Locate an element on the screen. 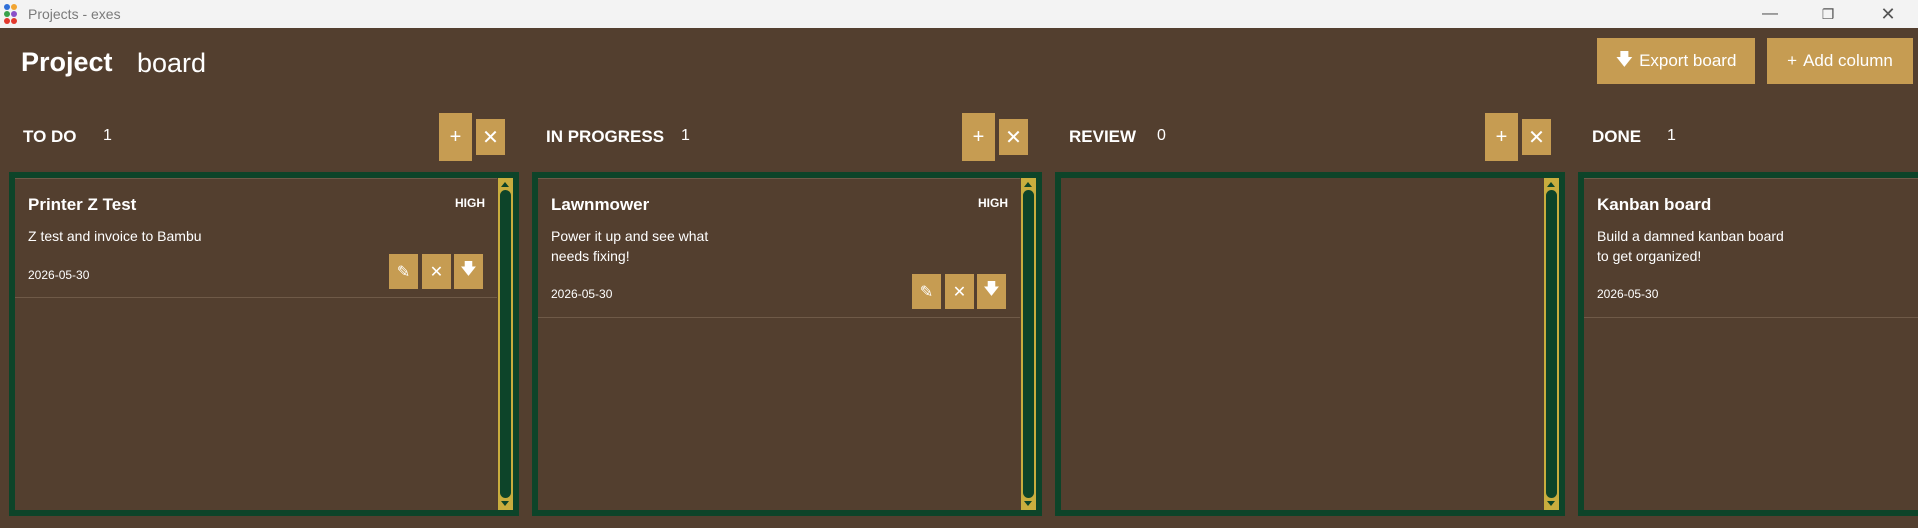 The image size is (1918, 528). column-name: TO DO is located at coordinates (50, 136).